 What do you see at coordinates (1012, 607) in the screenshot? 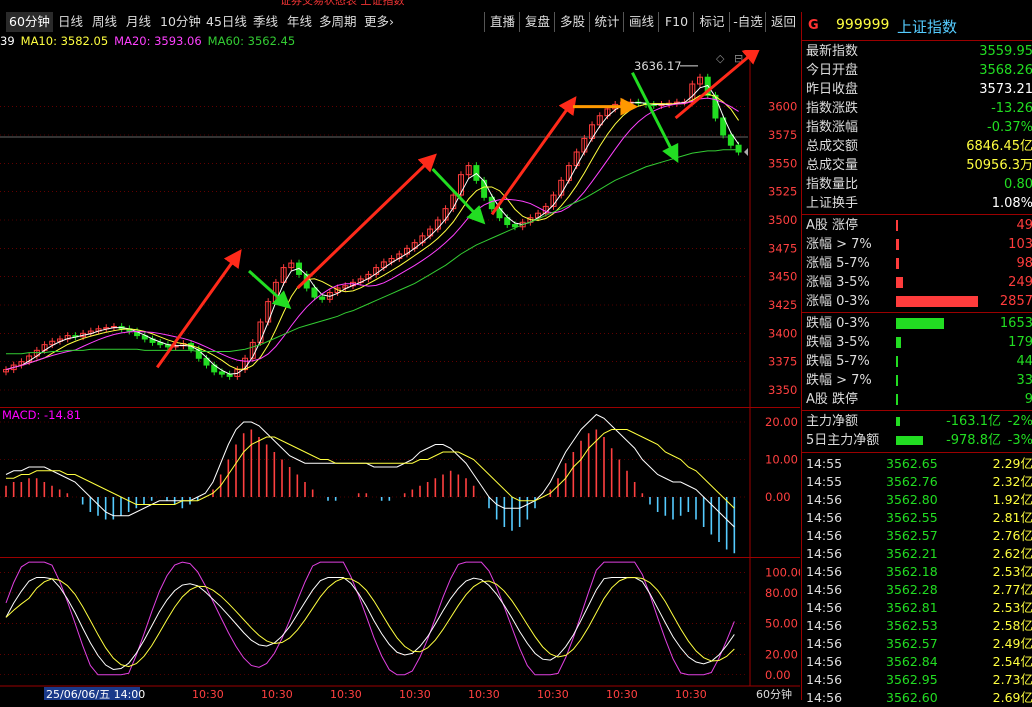
I see `tick-amount: 2.53亿` at bounding box center [1012, 607].